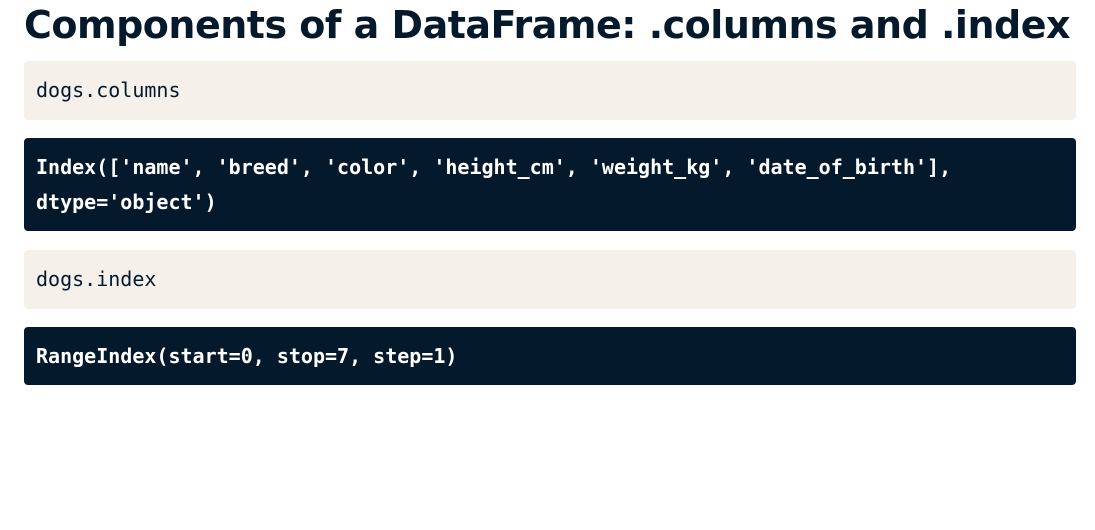 This screenshot has height=530, width=1095. Describe the element at coordinates (108, 90) in the screenshot. I see `code-input-columns-text: dogs.columns` at that location.